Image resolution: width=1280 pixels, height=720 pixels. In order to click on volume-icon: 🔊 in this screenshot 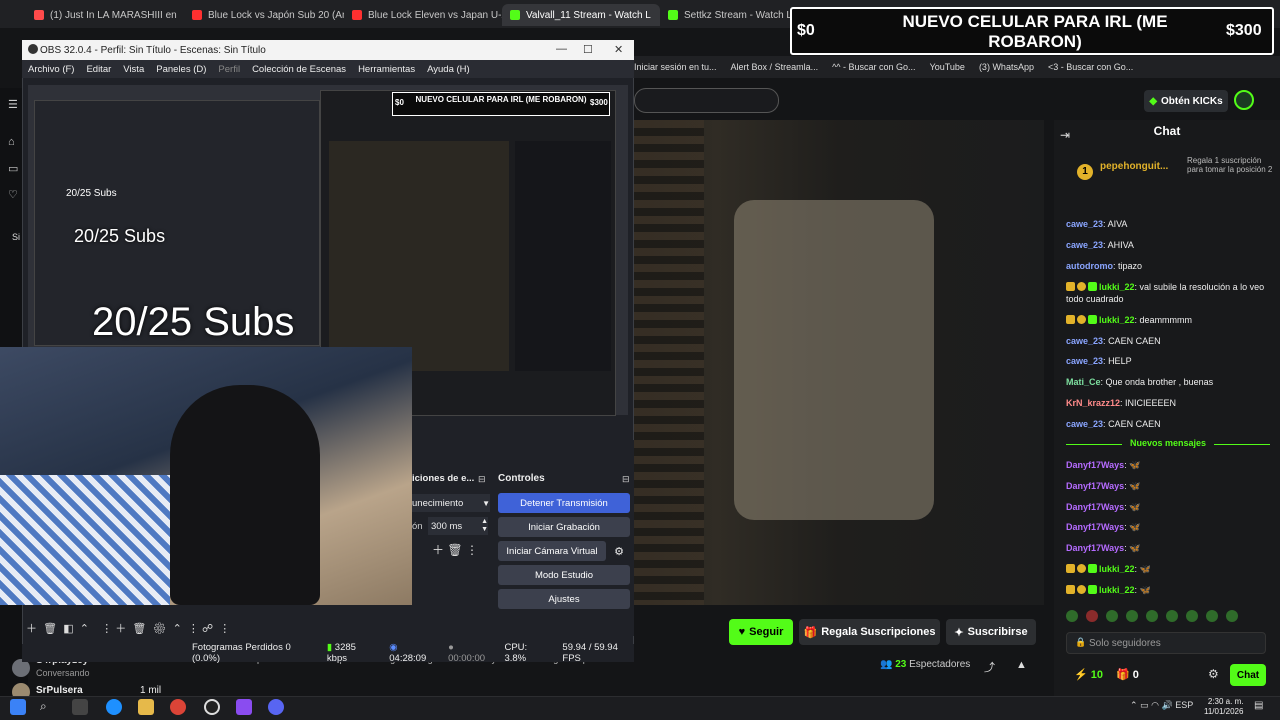, I will do `click(1166, 705)`.